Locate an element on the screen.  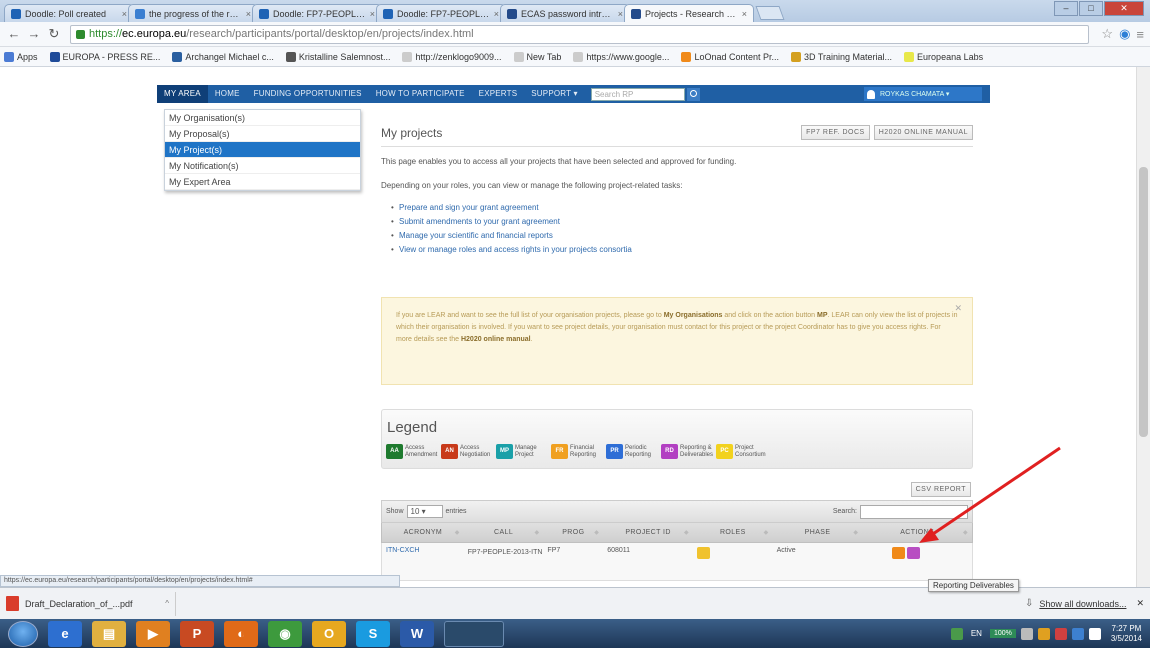
bookmark-item: Apps is located at coordinates (21, 56).